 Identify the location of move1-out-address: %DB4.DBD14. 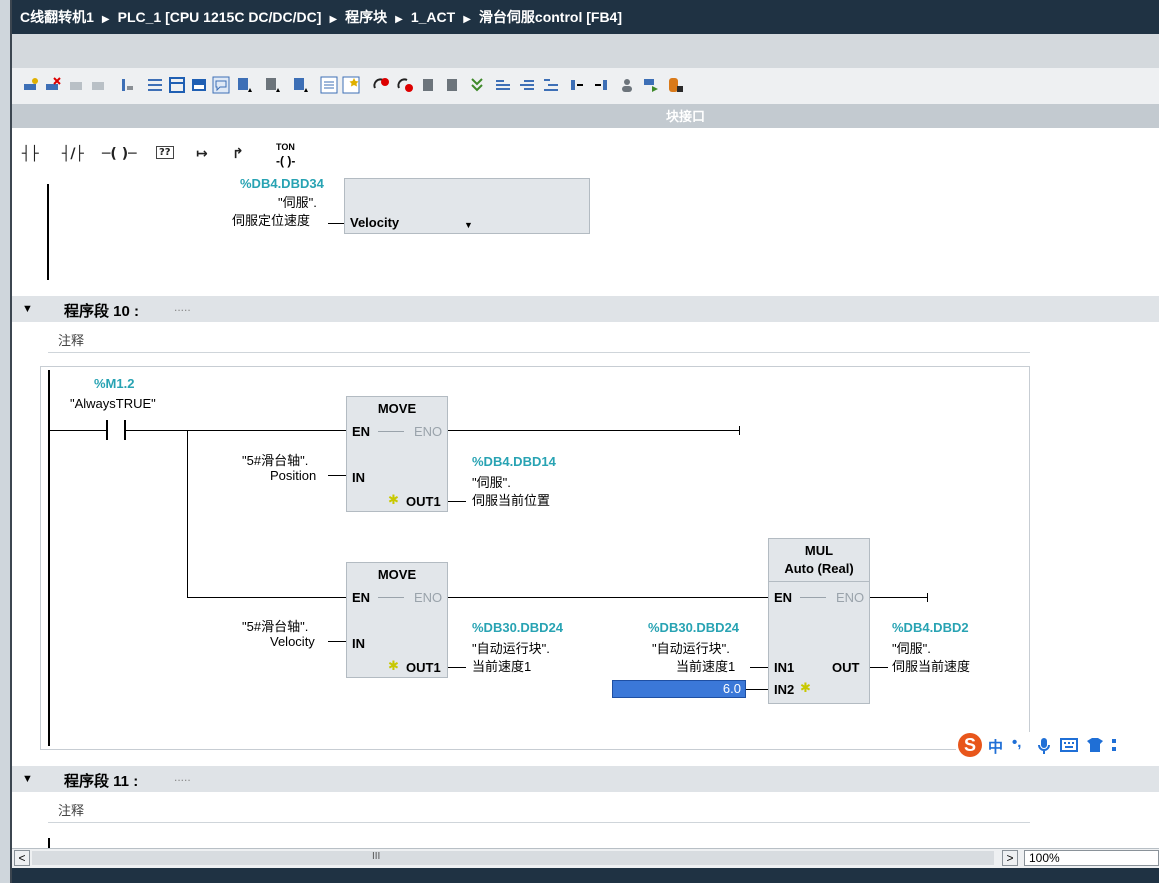
(514, 461).